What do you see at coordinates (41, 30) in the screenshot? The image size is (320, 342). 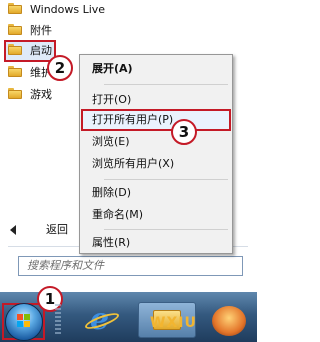 I see `program-folder-label: 附件` at bounding box center [41, 30].